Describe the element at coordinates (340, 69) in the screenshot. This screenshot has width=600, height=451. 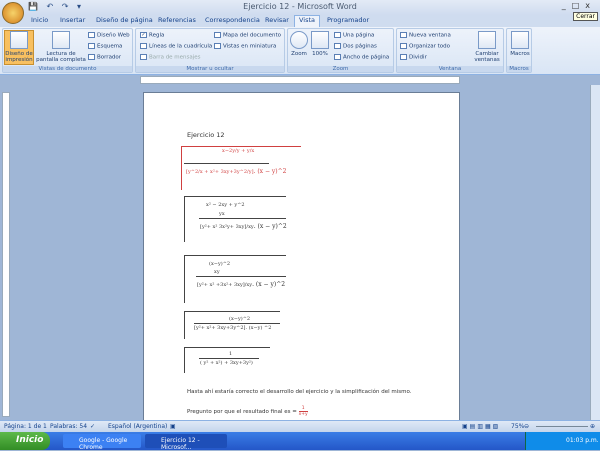
I see `group-label: Zoom` at that location.